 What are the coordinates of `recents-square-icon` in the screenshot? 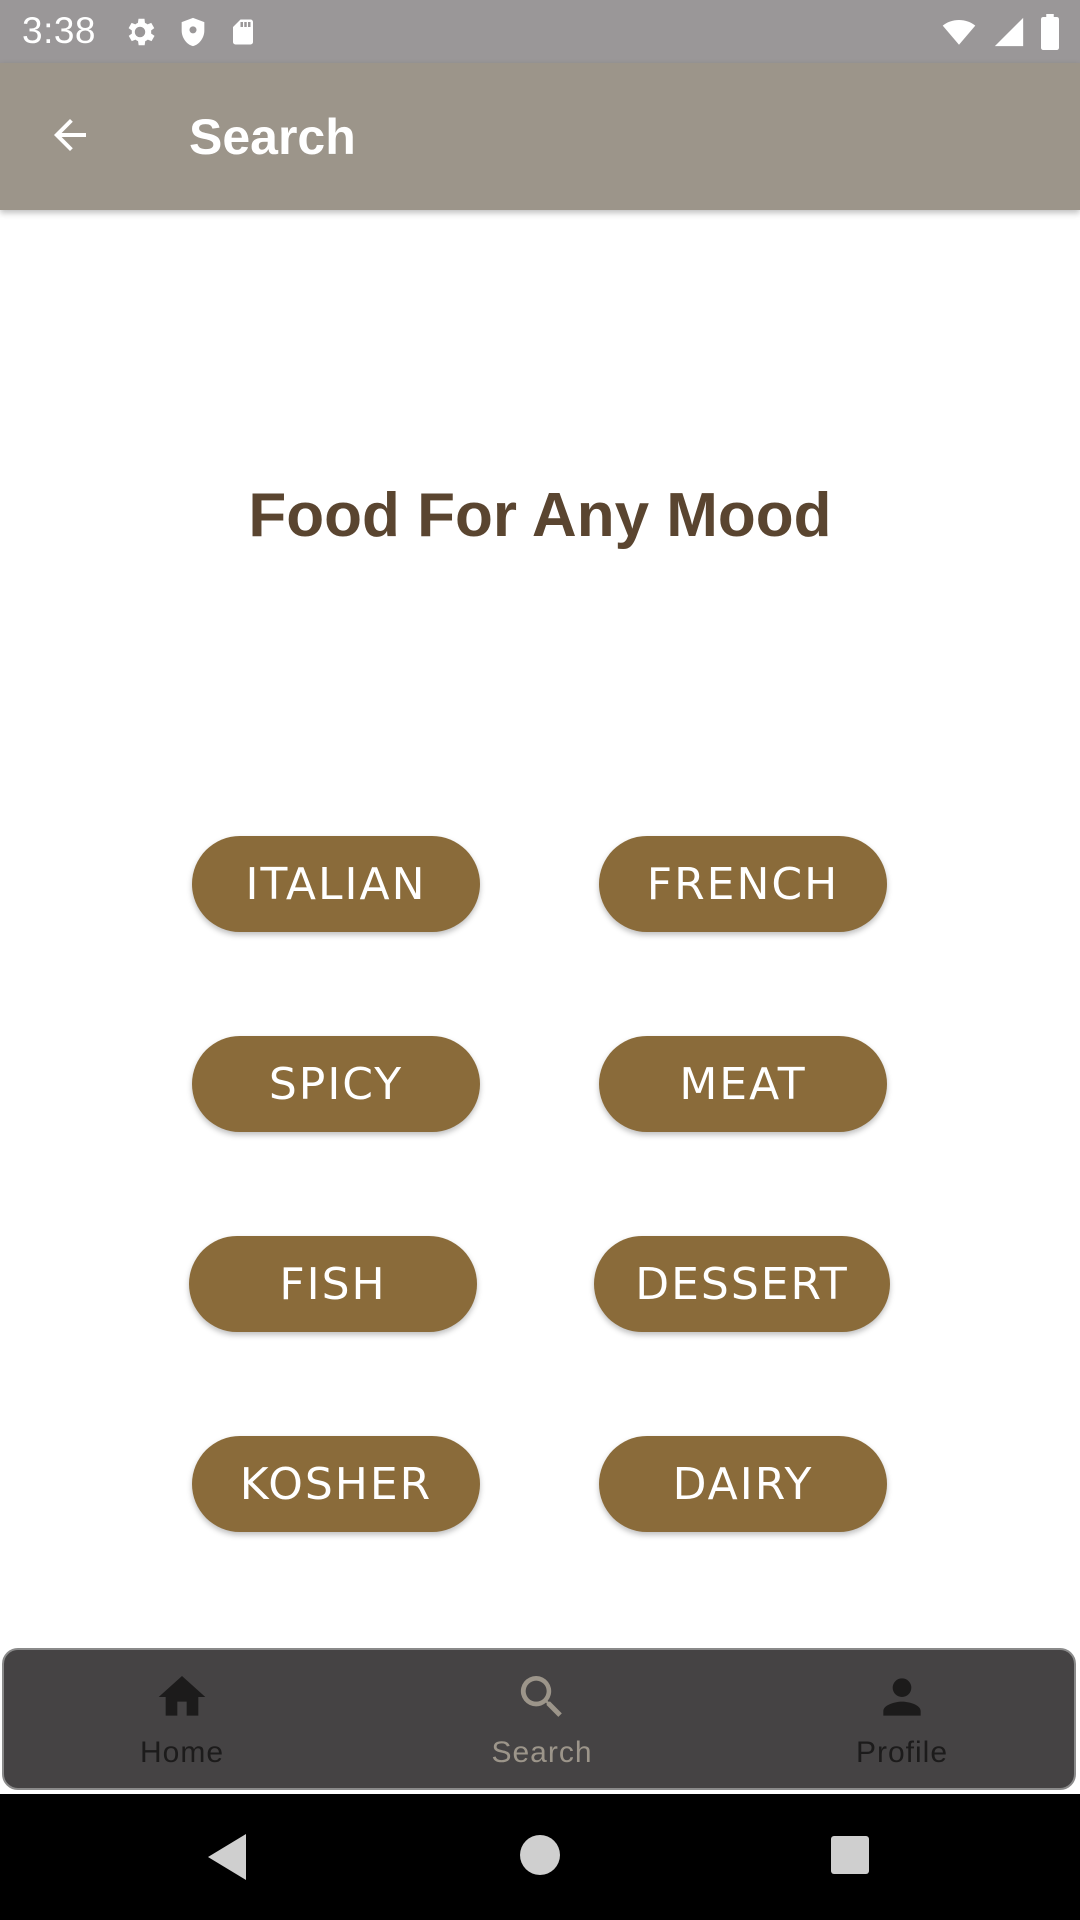 It's located at (850, 1857).